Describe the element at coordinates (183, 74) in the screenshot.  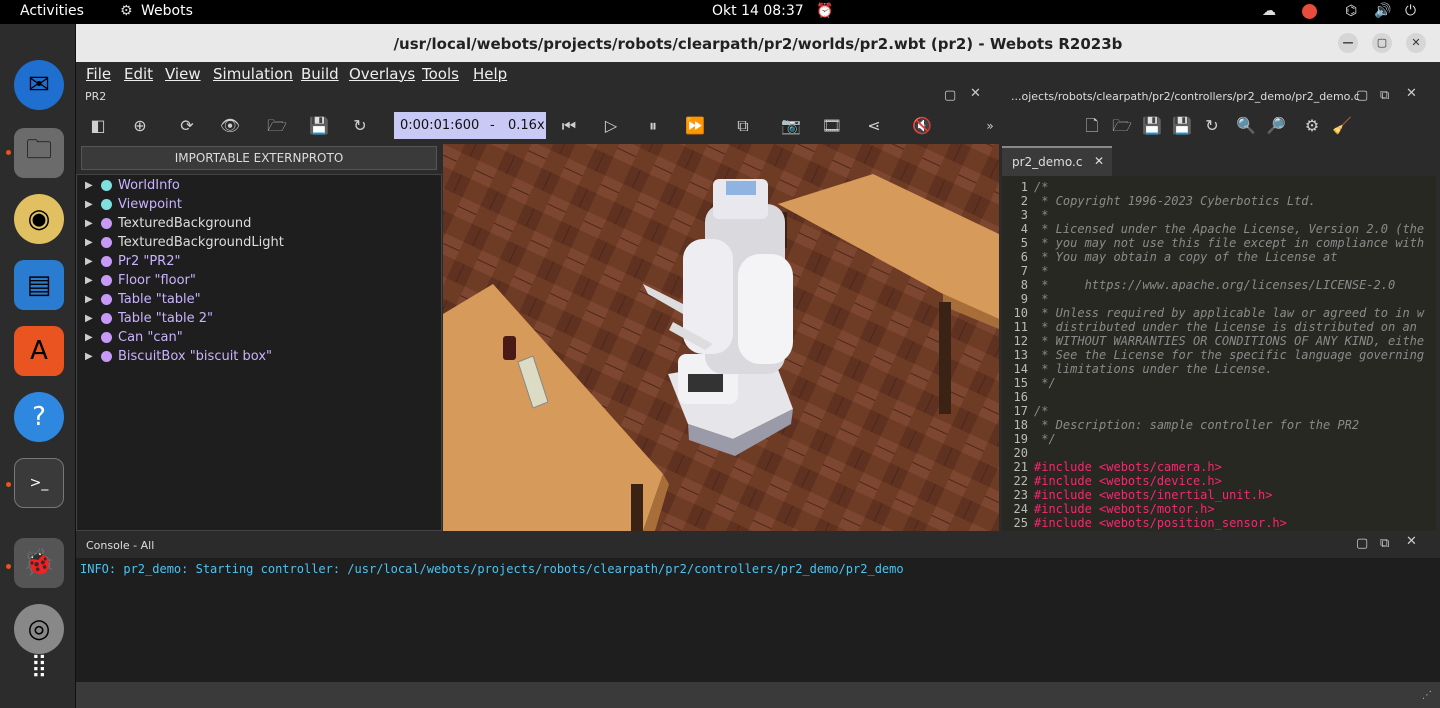
I see `menu-view: View` at that location.